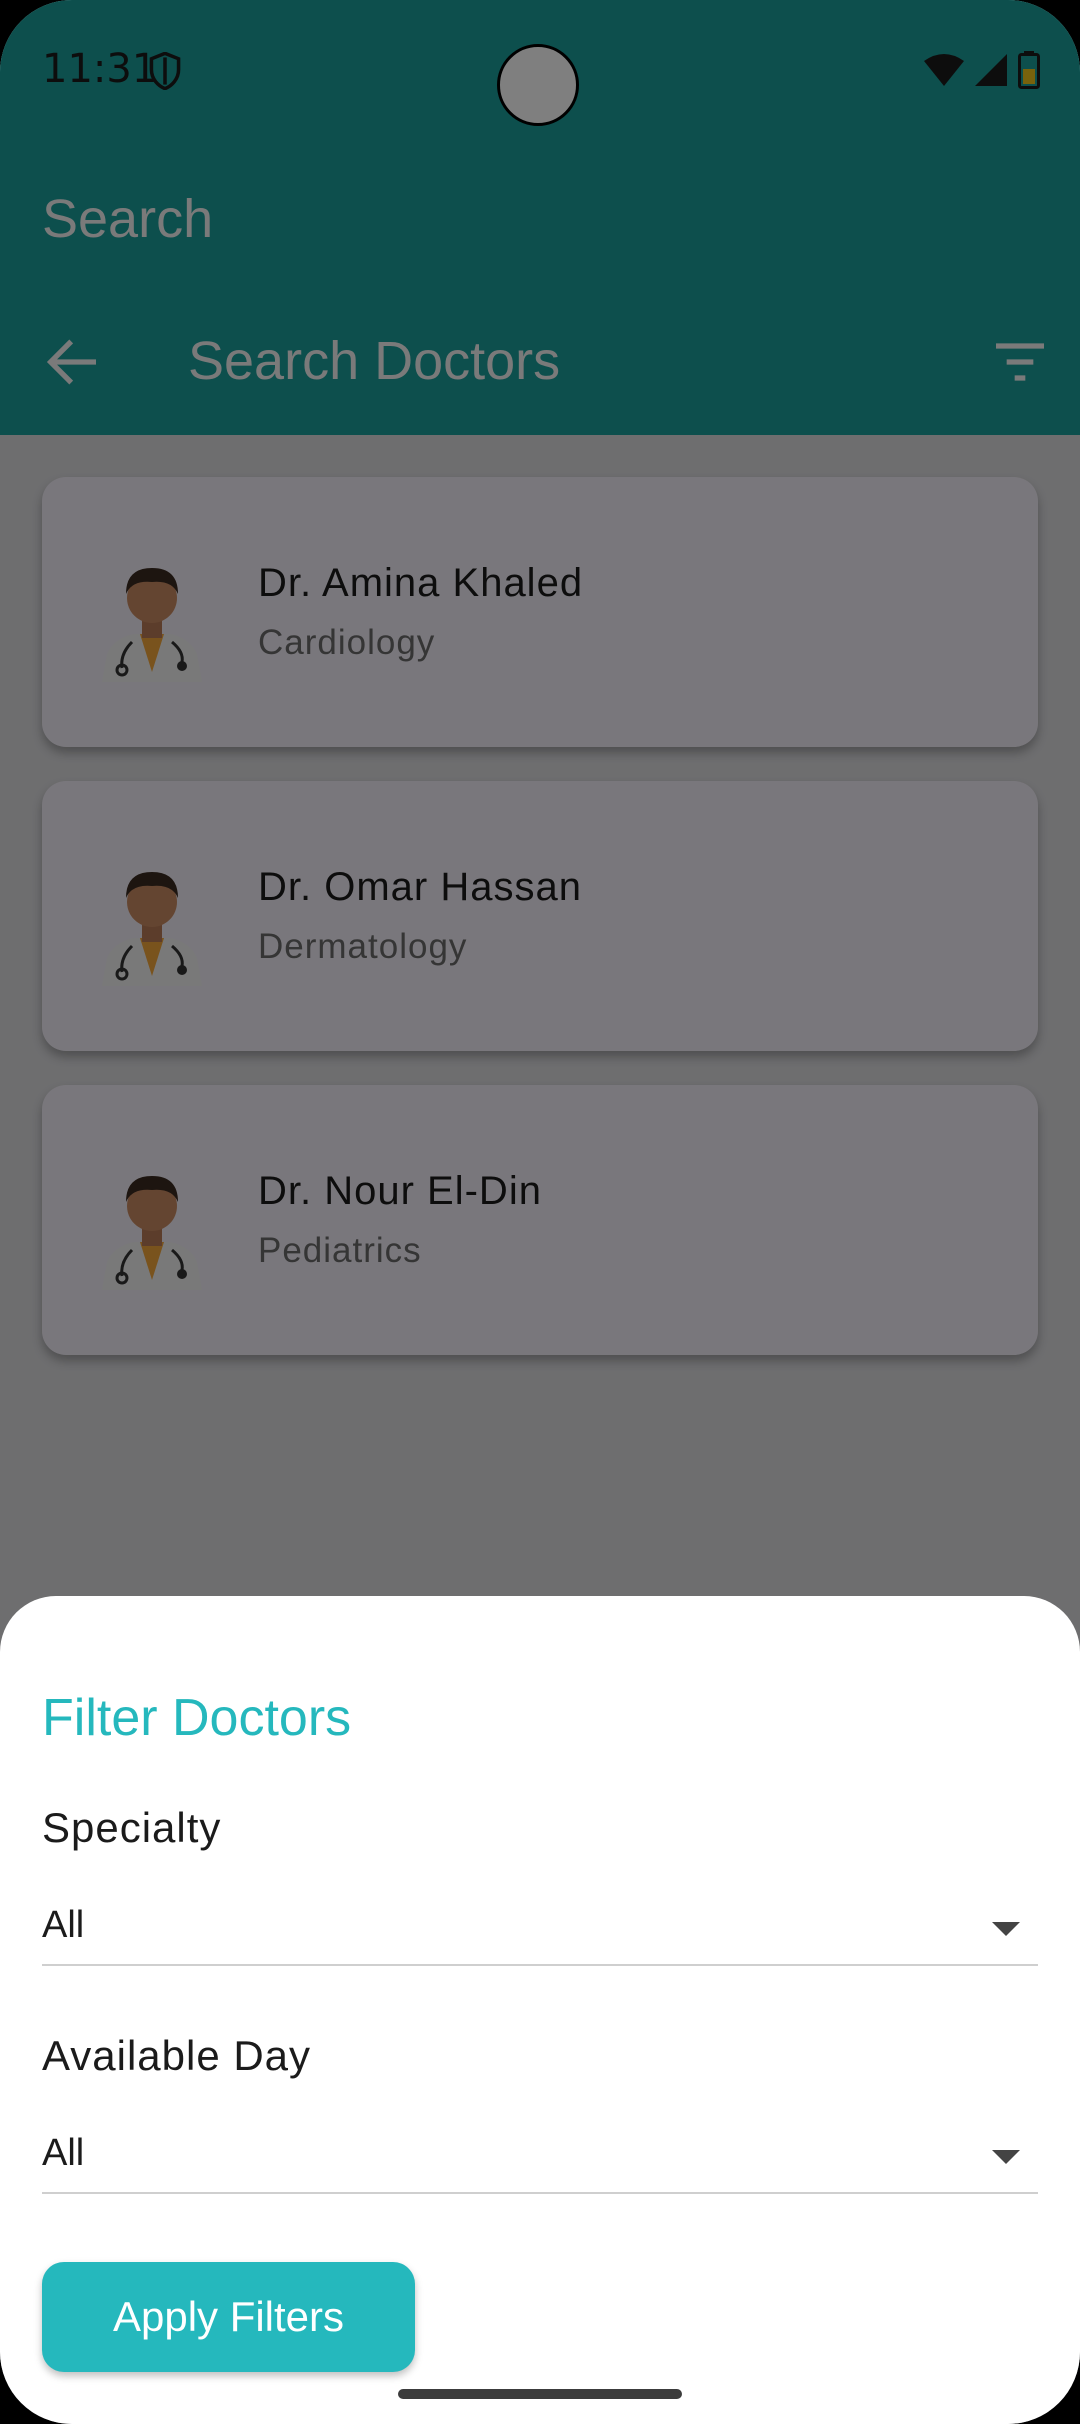  Describe the element at coordinates (72, 362) in the screenshot. I see `arrow-back-icon` at that location.